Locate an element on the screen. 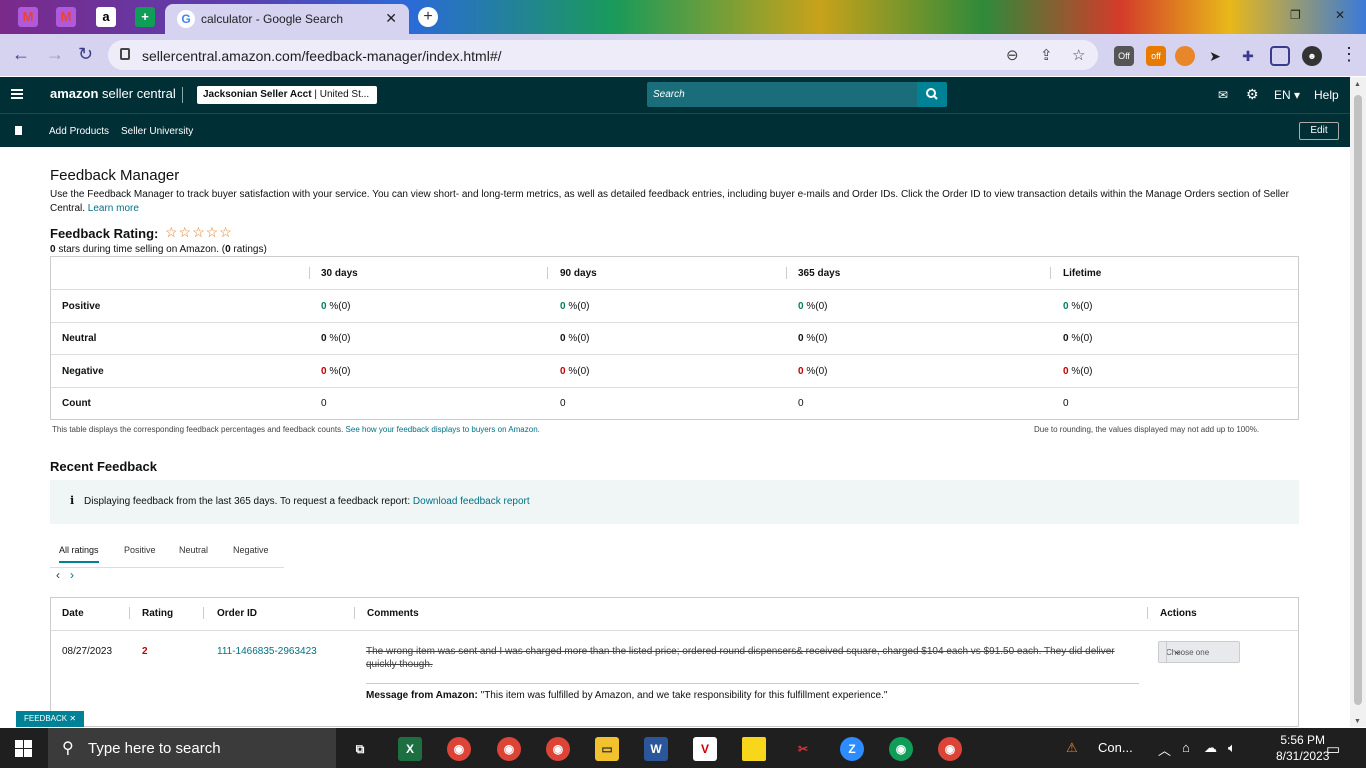  word-icon: W is located at coordinates (656, 749).